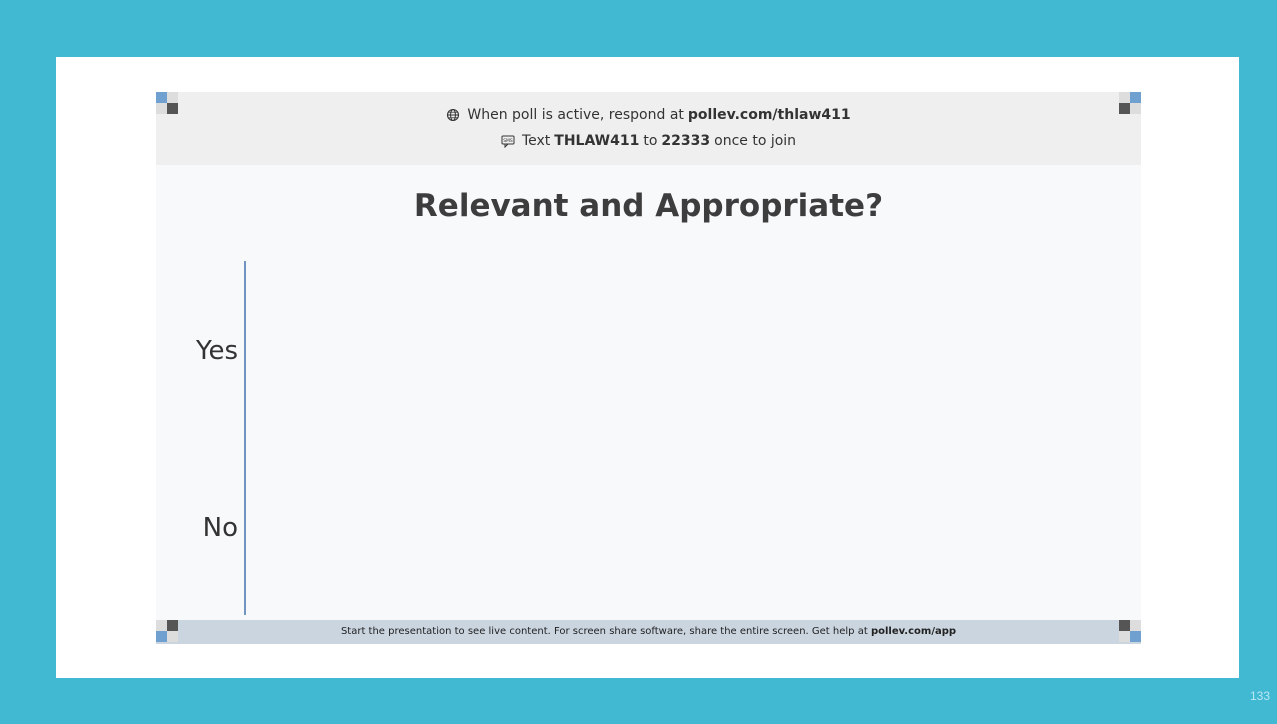 This screenshot has width=1277, height=724. I want to click on sms-text-suffix: once to join, so click(755, 141).